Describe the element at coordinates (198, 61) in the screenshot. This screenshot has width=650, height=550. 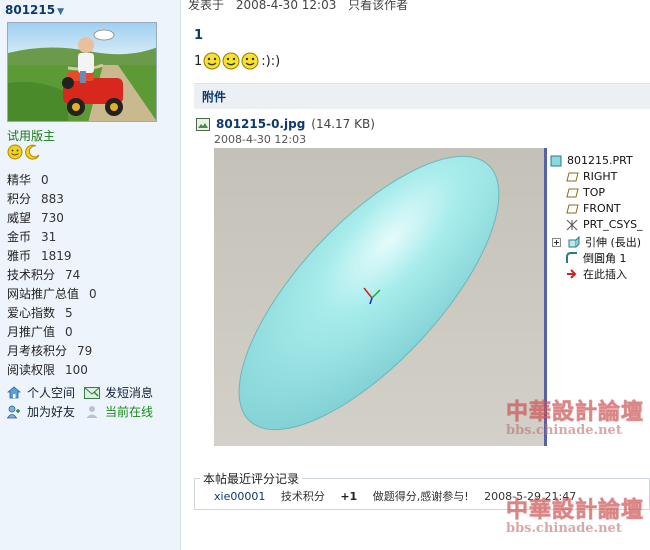
I see `post-text: 1` at that location.